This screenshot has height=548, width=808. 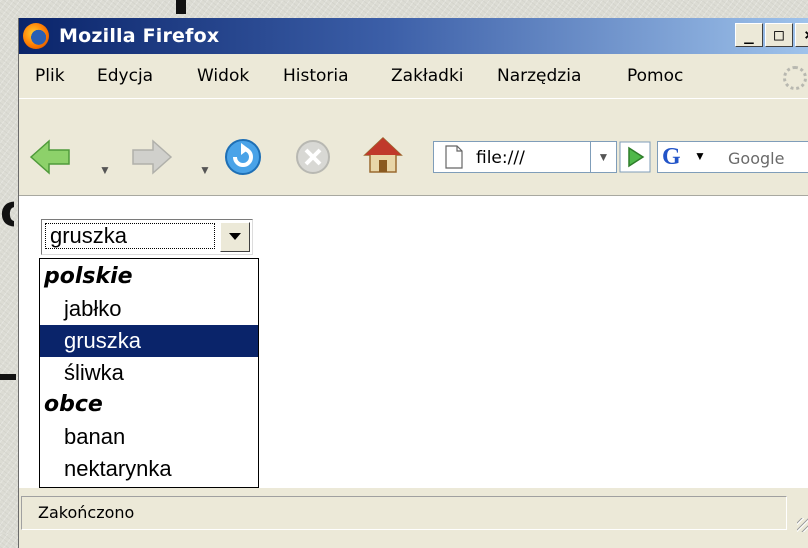 What do you see at coordinates (801, 35) in the screenshot?
I see `close-button: ×` at bounding box center [801, 35].